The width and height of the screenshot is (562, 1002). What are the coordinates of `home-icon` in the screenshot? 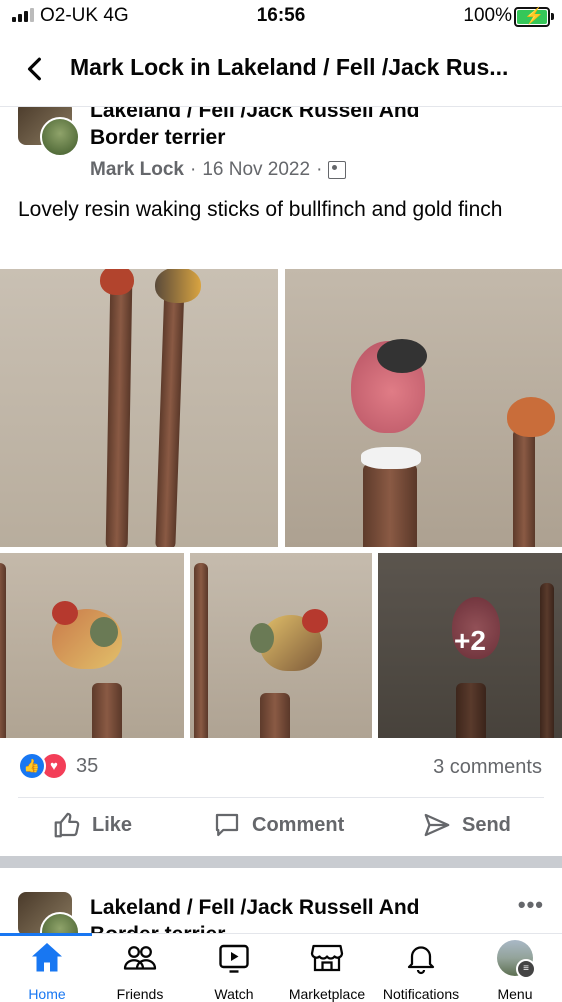 It's located at (47, 957).